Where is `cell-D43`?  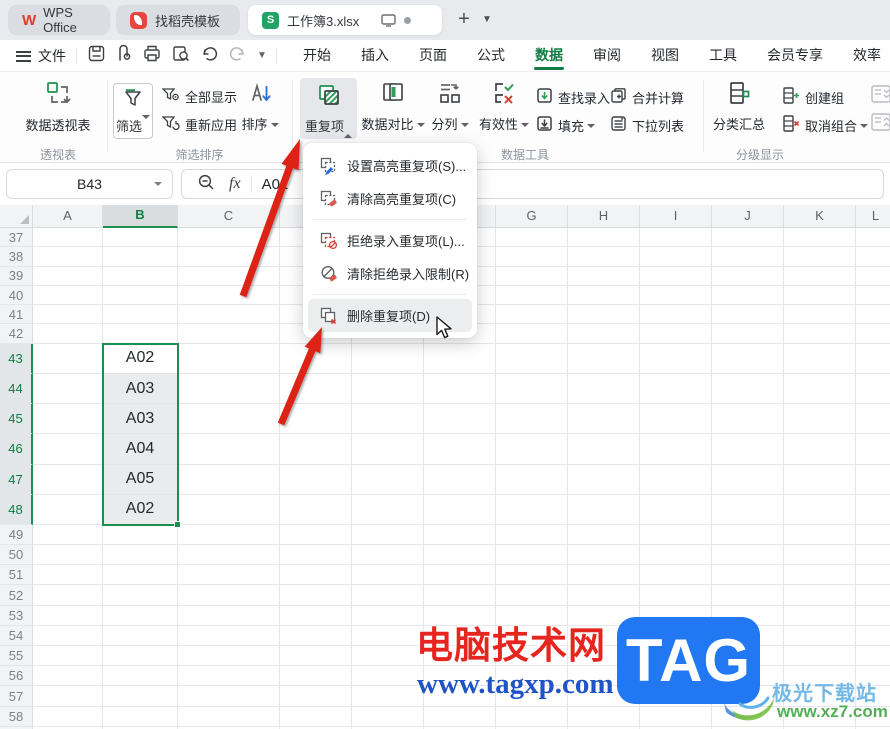 cell-D43 is located at coordinates (316, 358).